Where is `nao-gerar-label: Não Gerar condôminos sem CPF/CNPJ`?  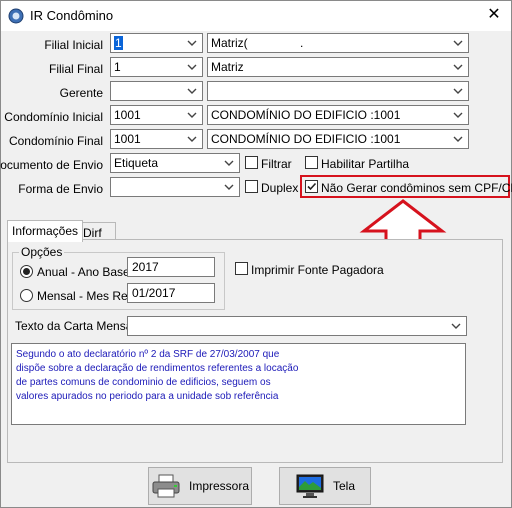
nao-gerar-label: Não Gerar condôminos sem CPF/CNPJ is located at coordinates (416, 188).